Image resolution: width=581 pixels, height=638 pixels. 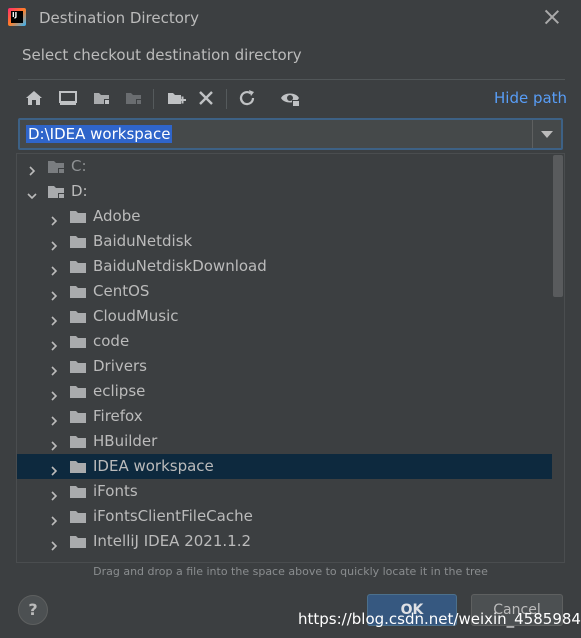 What do you see at coordinates (136, 316) in the screenshot?
I see `tree-row-label: CloudMusic` at bounding box center [136, 316].